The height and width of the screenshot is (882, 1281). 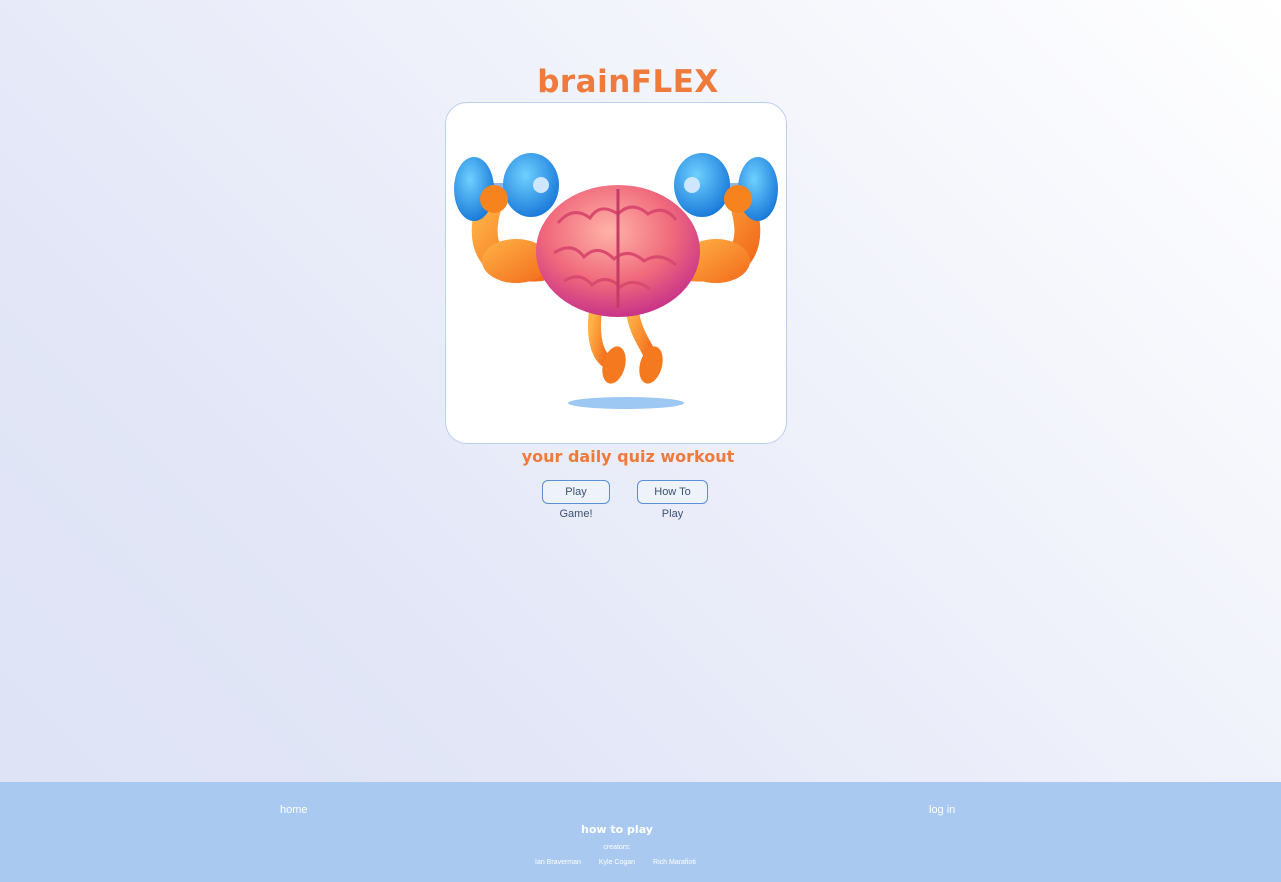 I want to click on hero-image-card, so click(x=616, y=273).